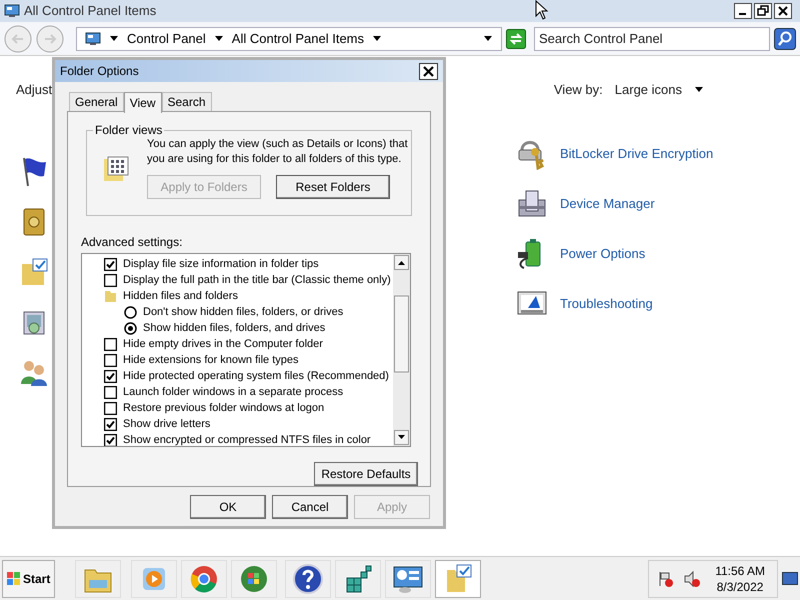  I want to click on mouse-pointer-icon, so click(542, 10).